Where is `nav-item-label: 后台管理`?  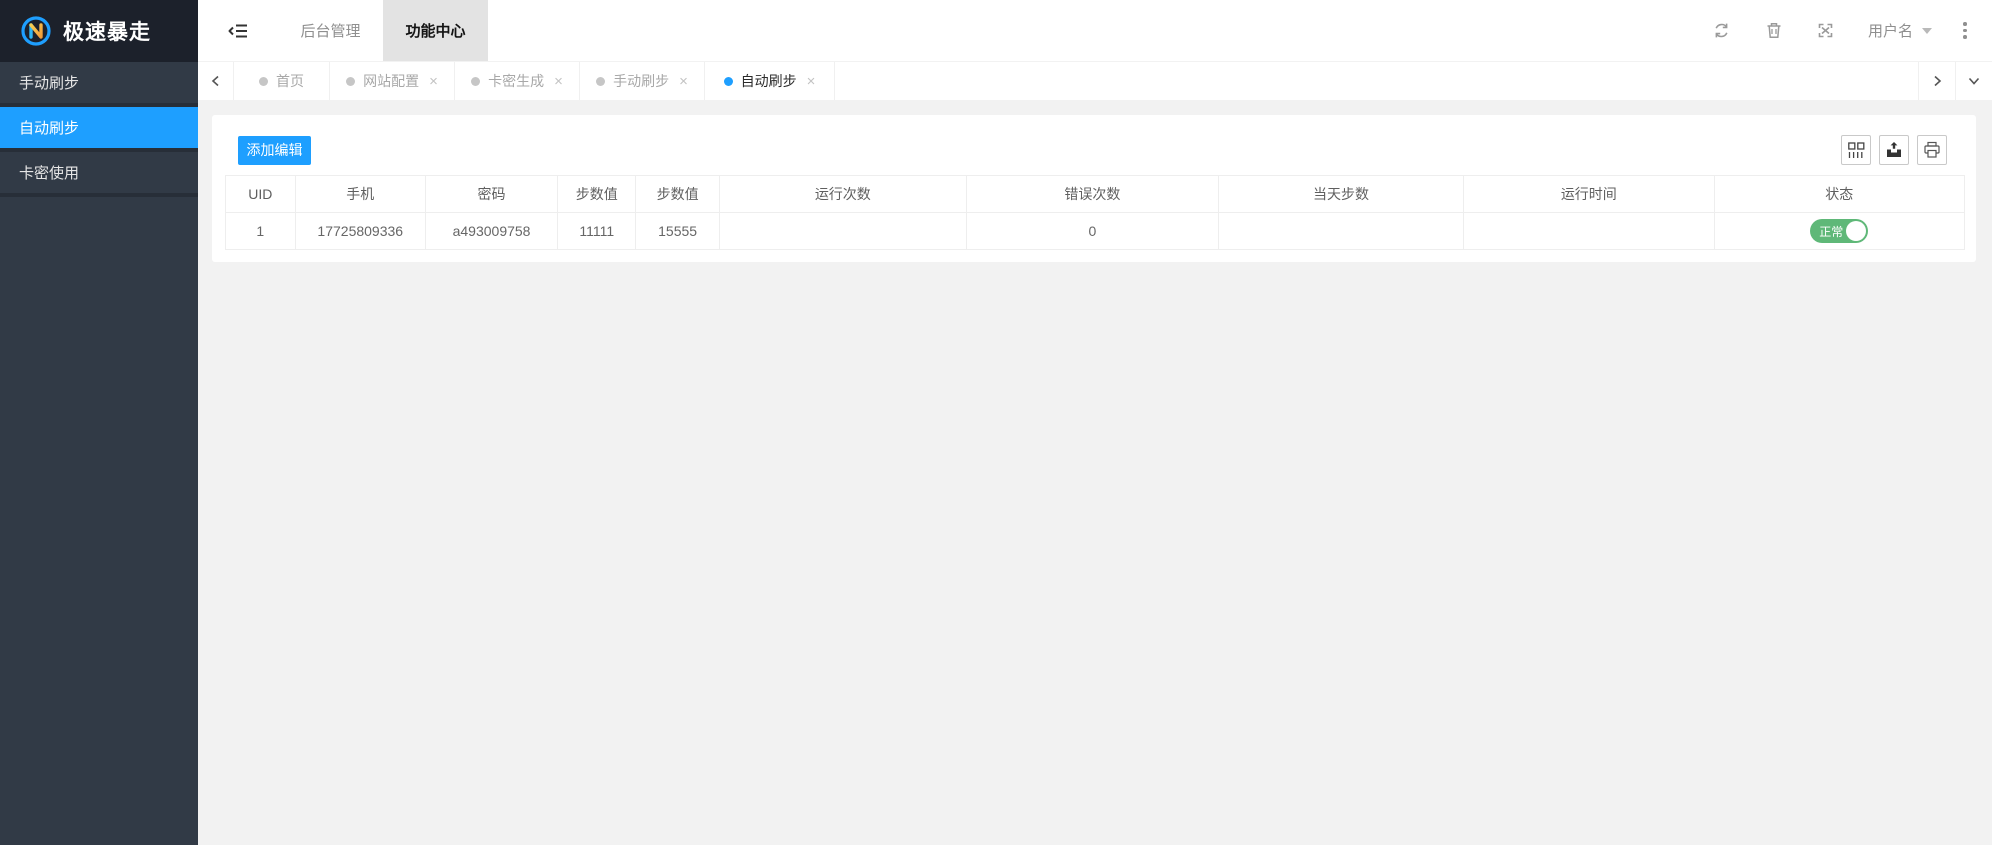
nav-item-label: 后台管理 is located at coordinates (330, 31).